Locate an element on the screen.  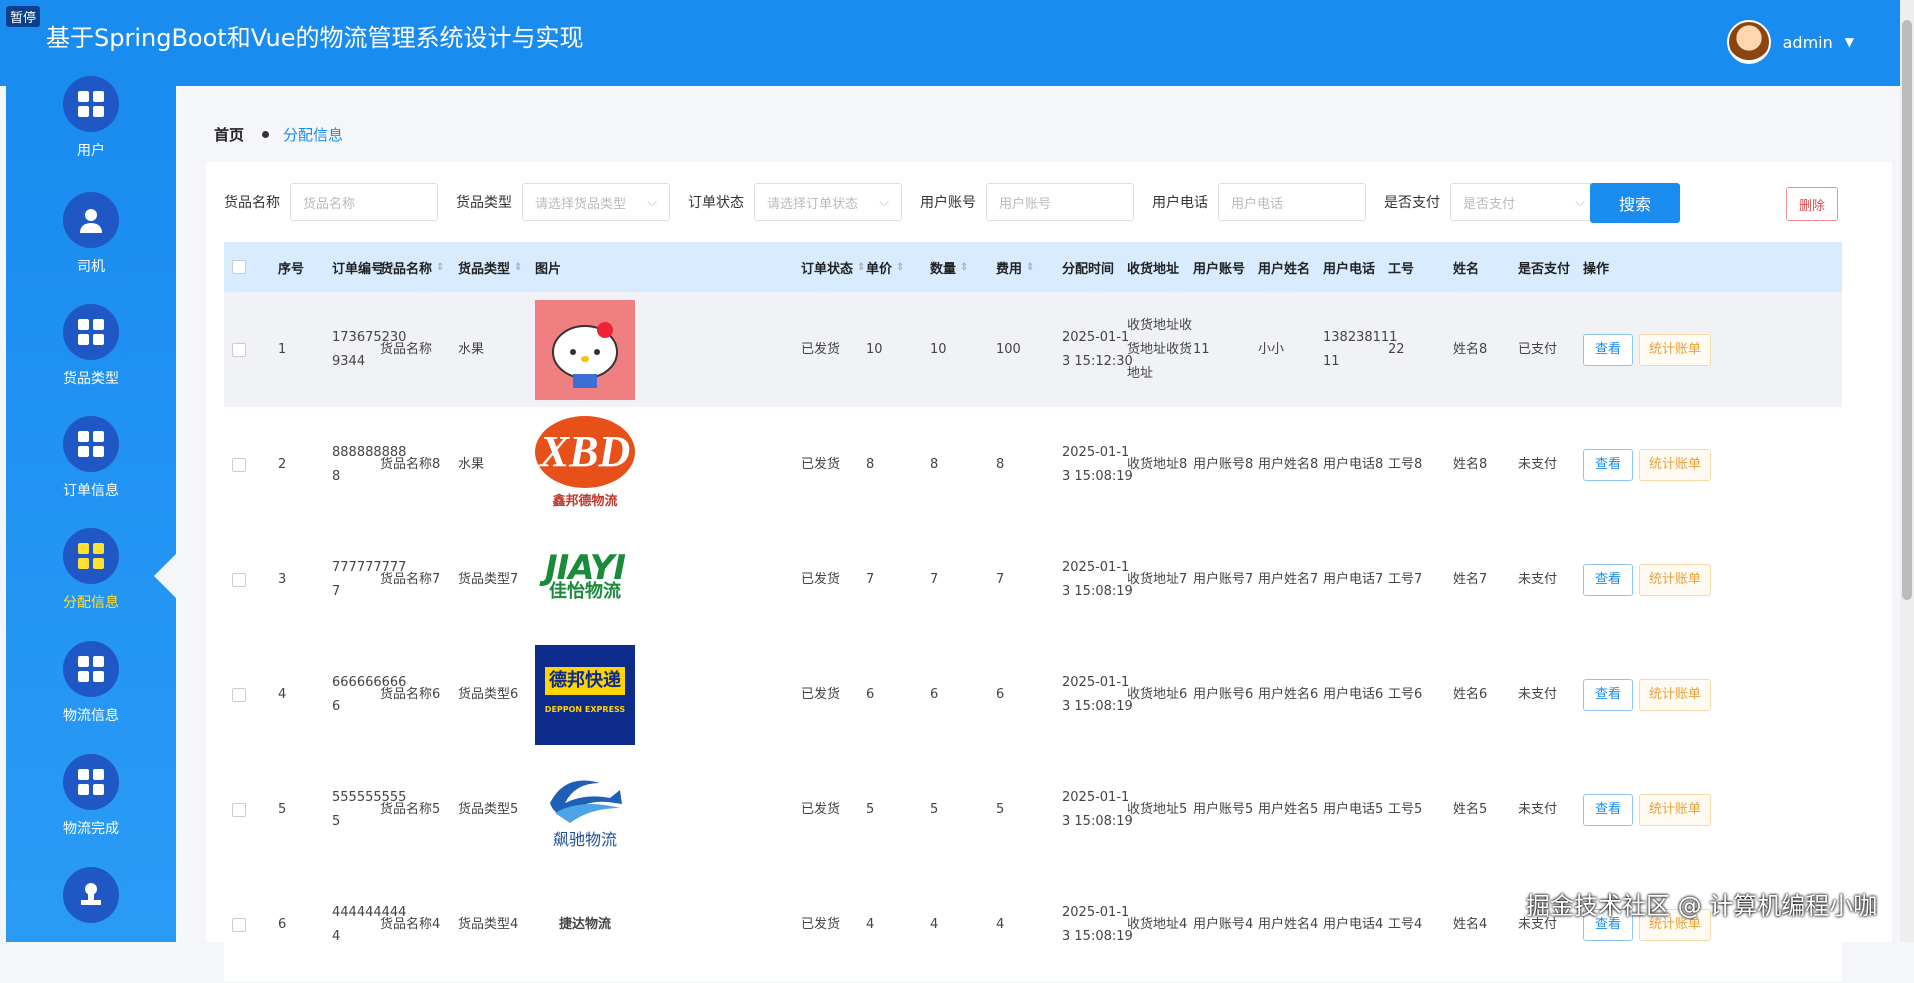
page-scrollbar is located at coordinates (1907, 471).